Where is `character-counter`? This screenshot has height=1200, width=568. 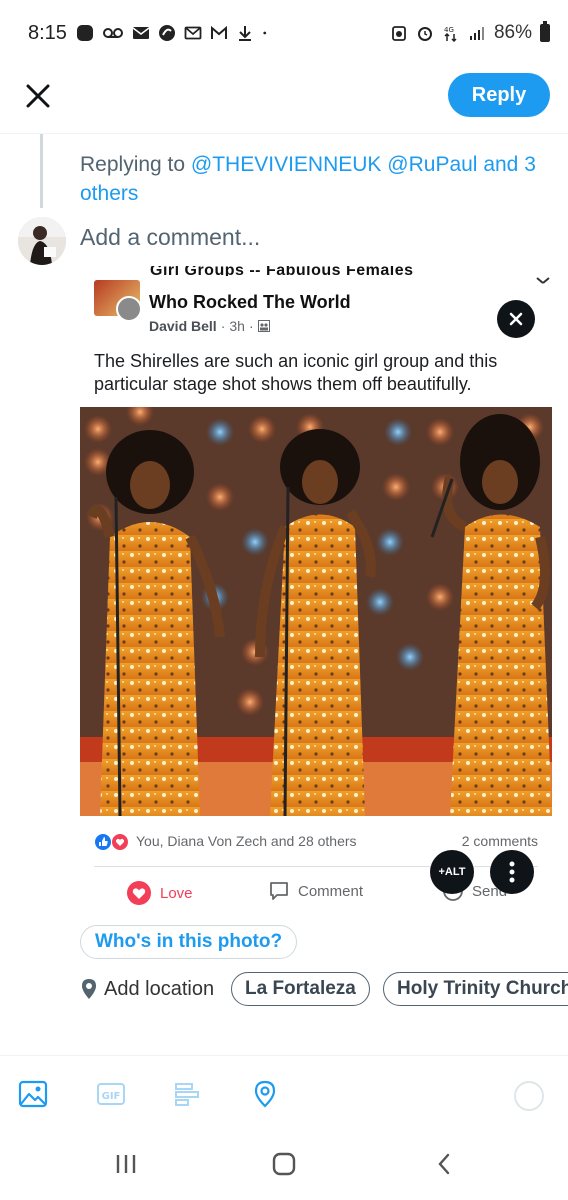 character-counter is located at coordinates (529, 1096).